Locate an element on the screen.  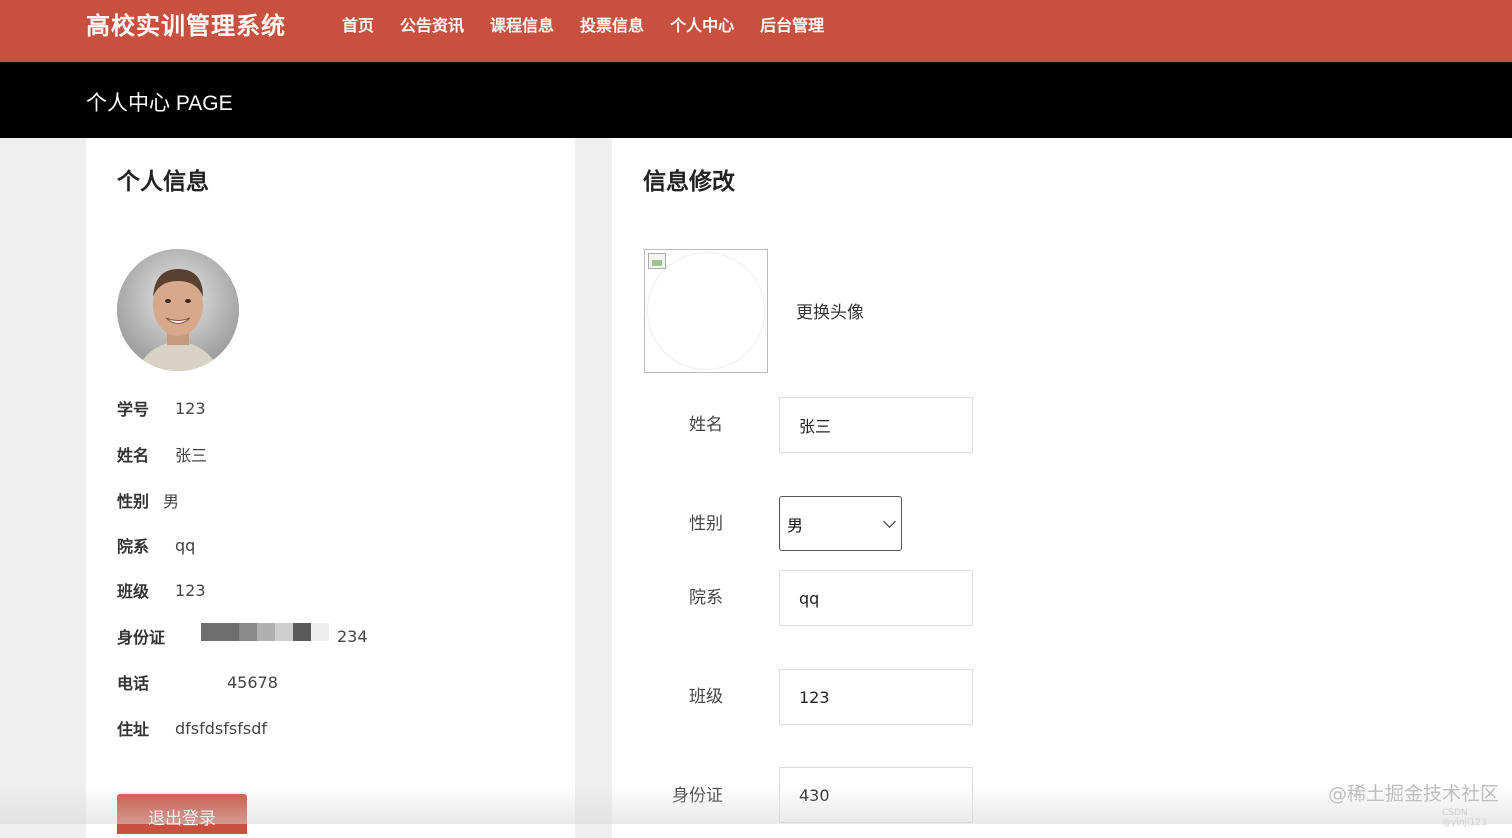
nav-votes: 投票信息 is located at coordinates (612, 24).